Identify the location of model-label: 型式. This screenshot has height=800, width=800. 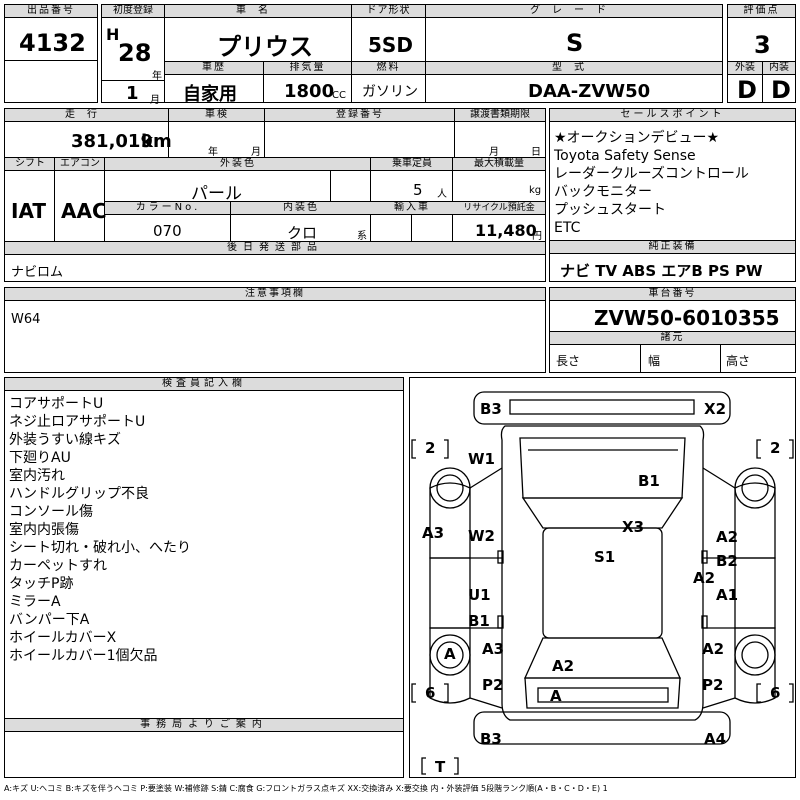
(574, 68).